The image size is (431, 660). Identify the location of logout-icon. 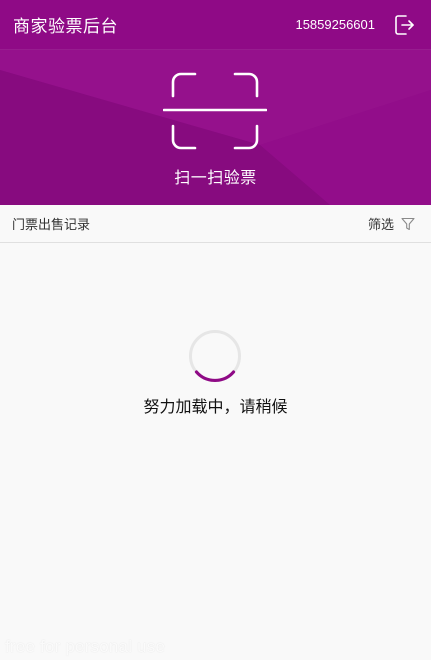
(404, 24).